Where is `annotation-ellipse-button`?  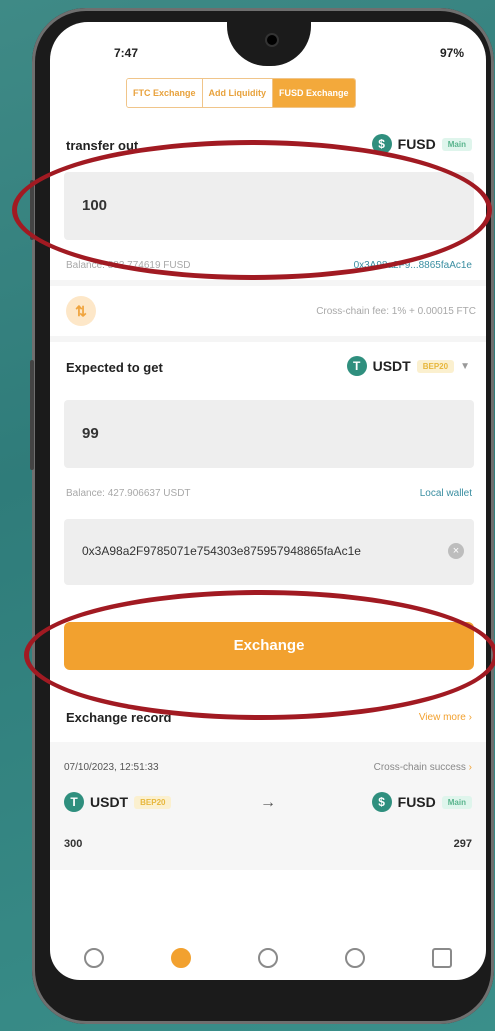 annotation-ellipse-button is located at coordinates (259, 655).